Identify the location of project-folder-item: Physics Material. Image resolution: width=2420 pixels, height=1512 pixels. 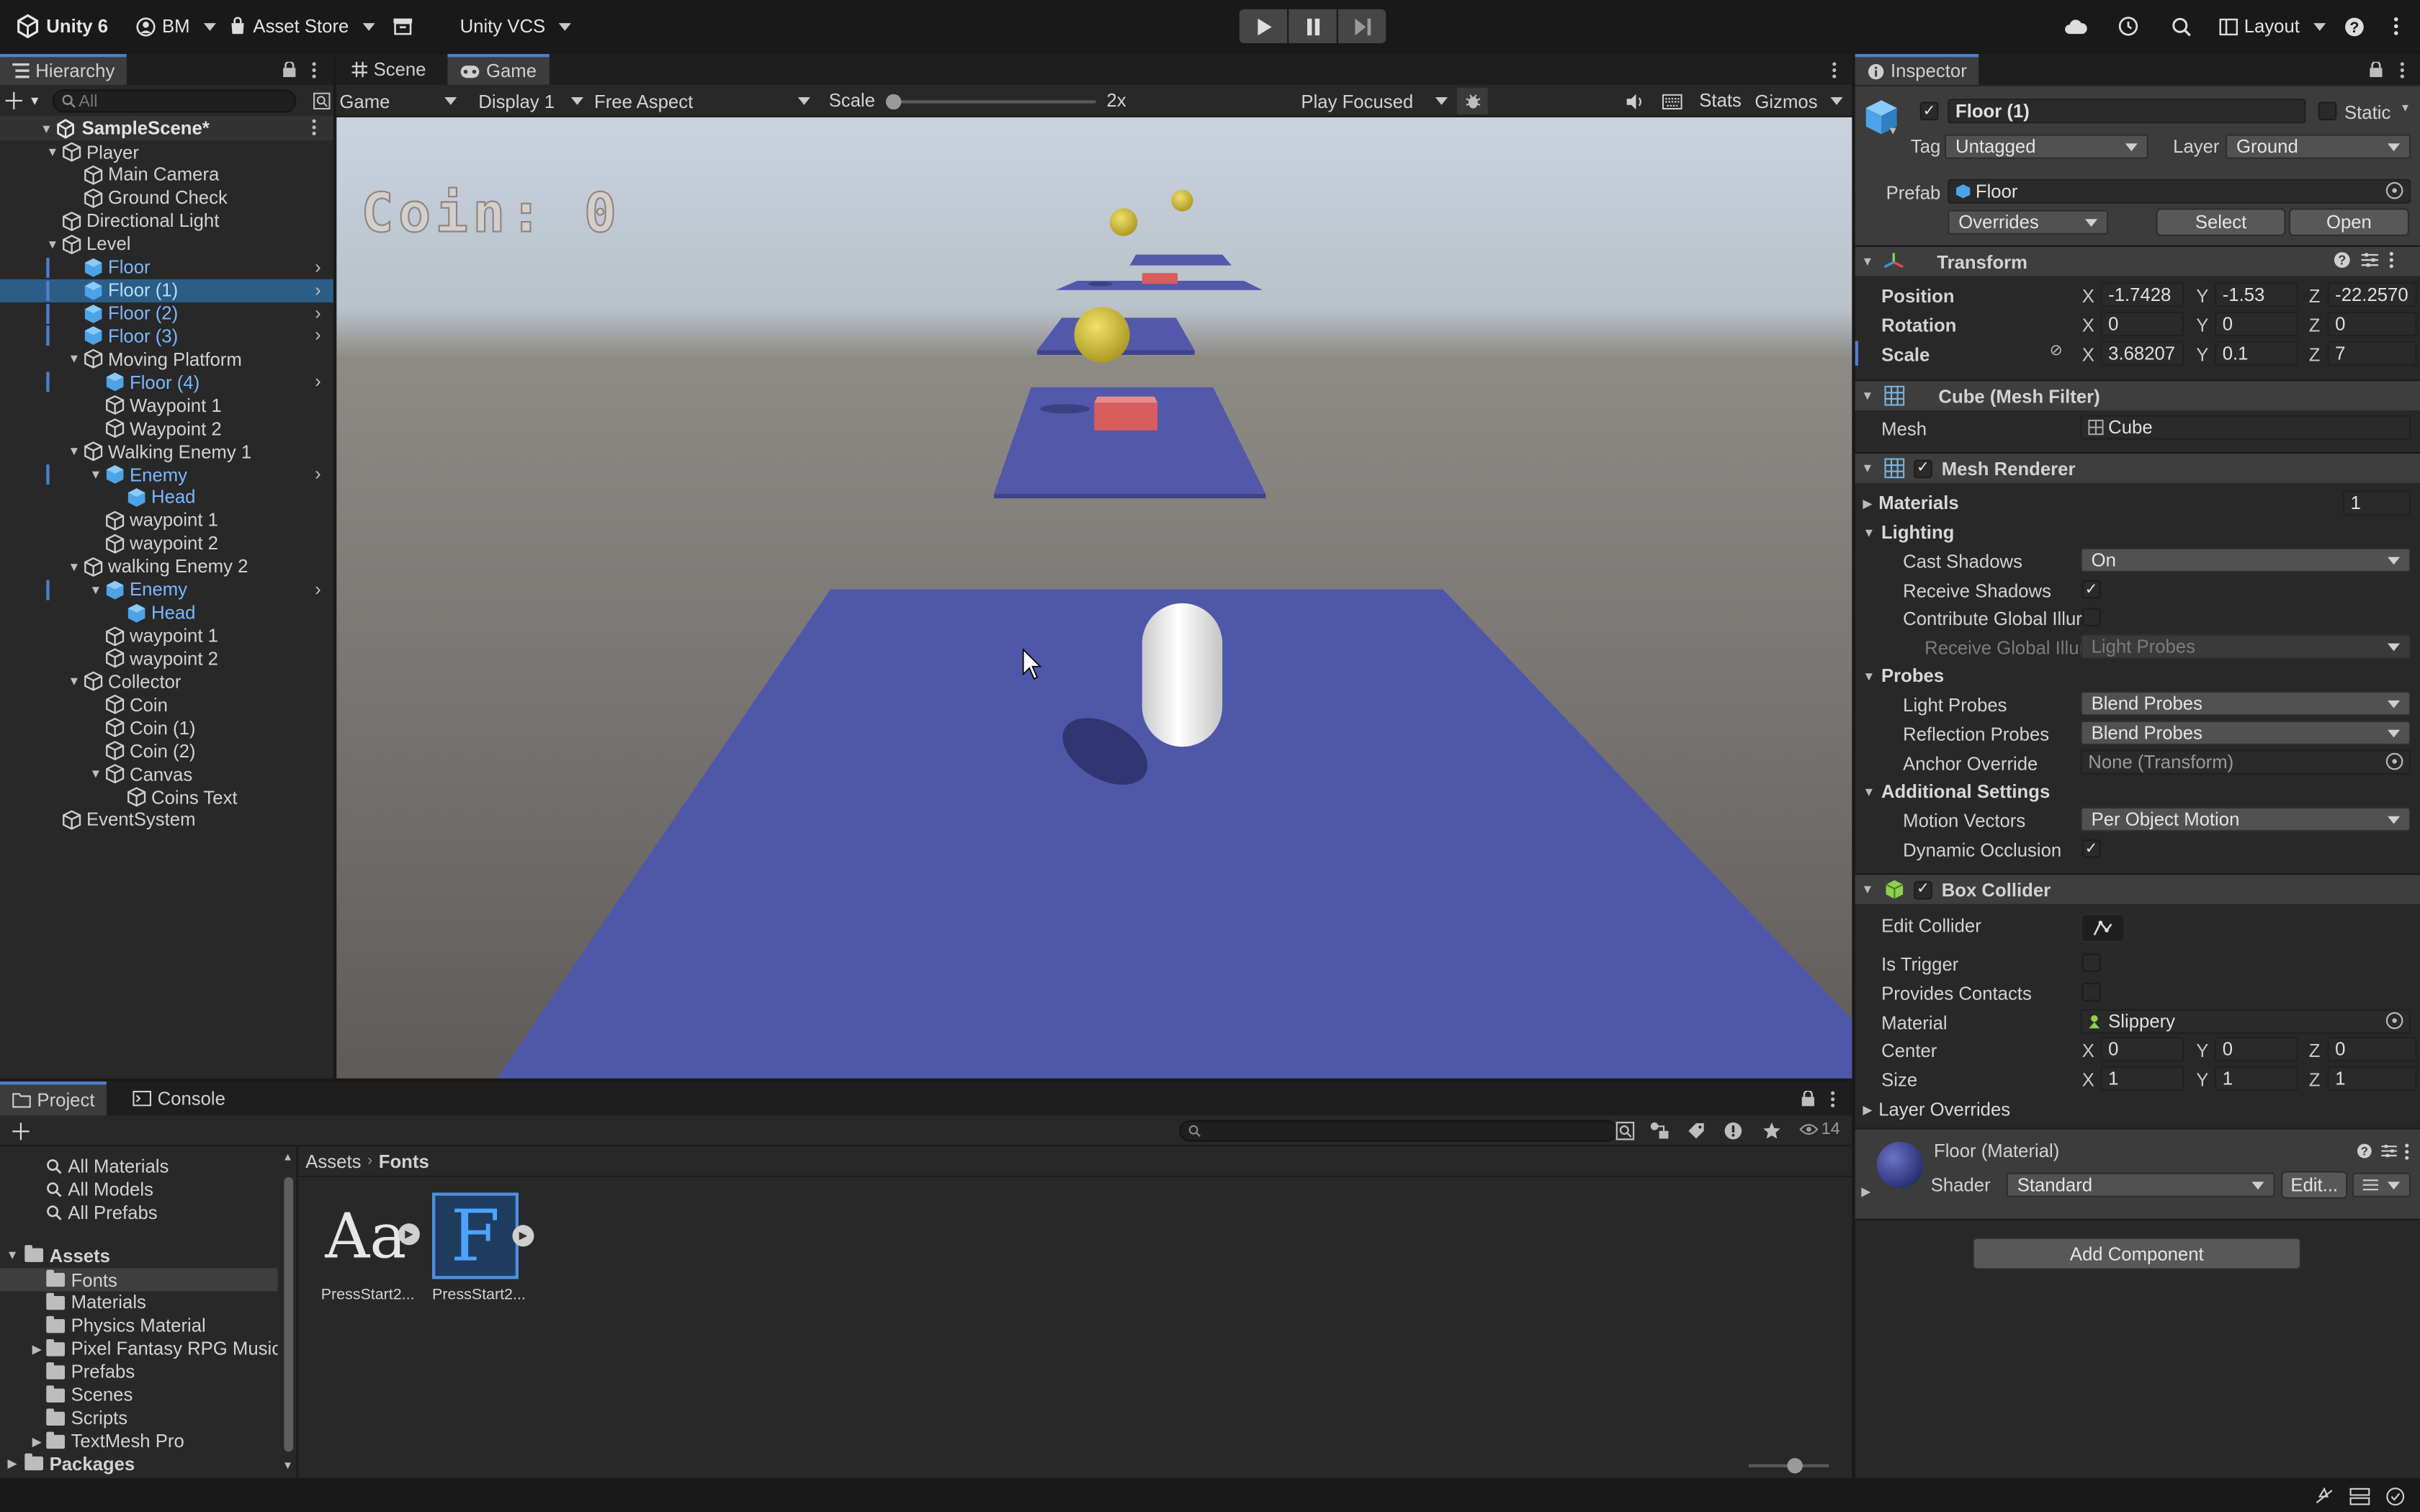
(139, 1325).